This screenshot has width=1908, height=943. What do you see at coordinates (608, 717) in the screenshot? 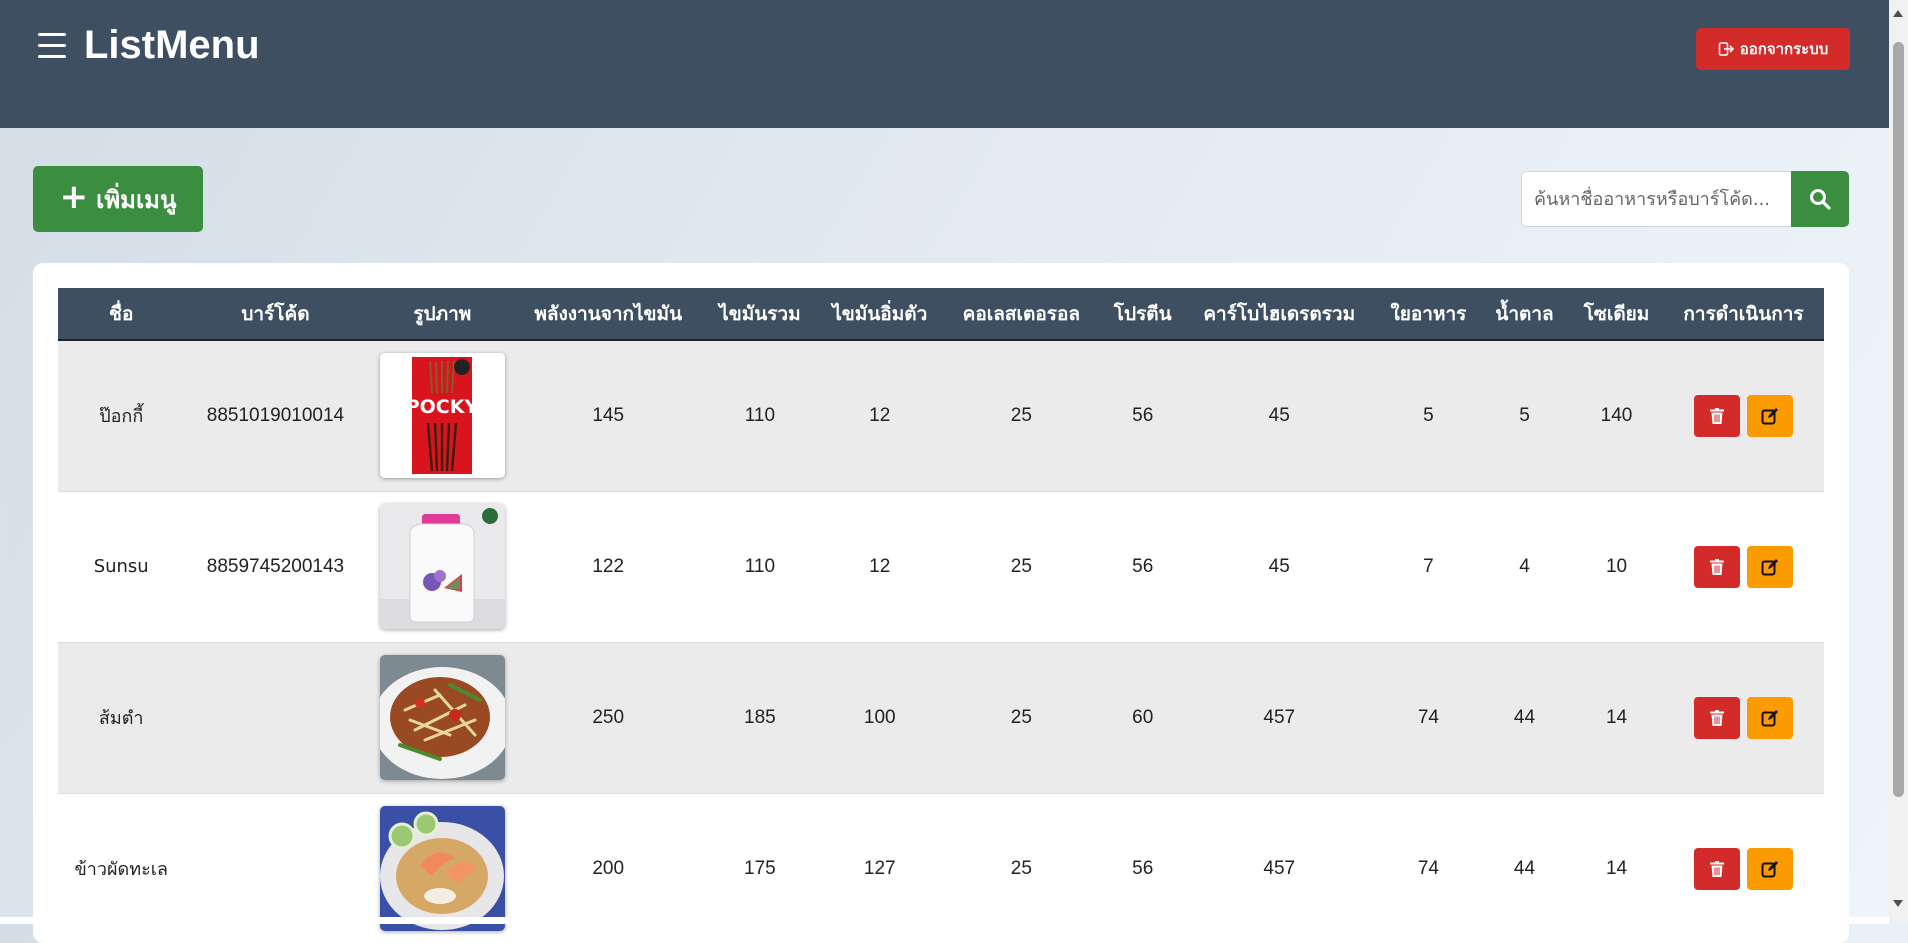
I see `fat-energy: 250` at bounding box center [608, 717].